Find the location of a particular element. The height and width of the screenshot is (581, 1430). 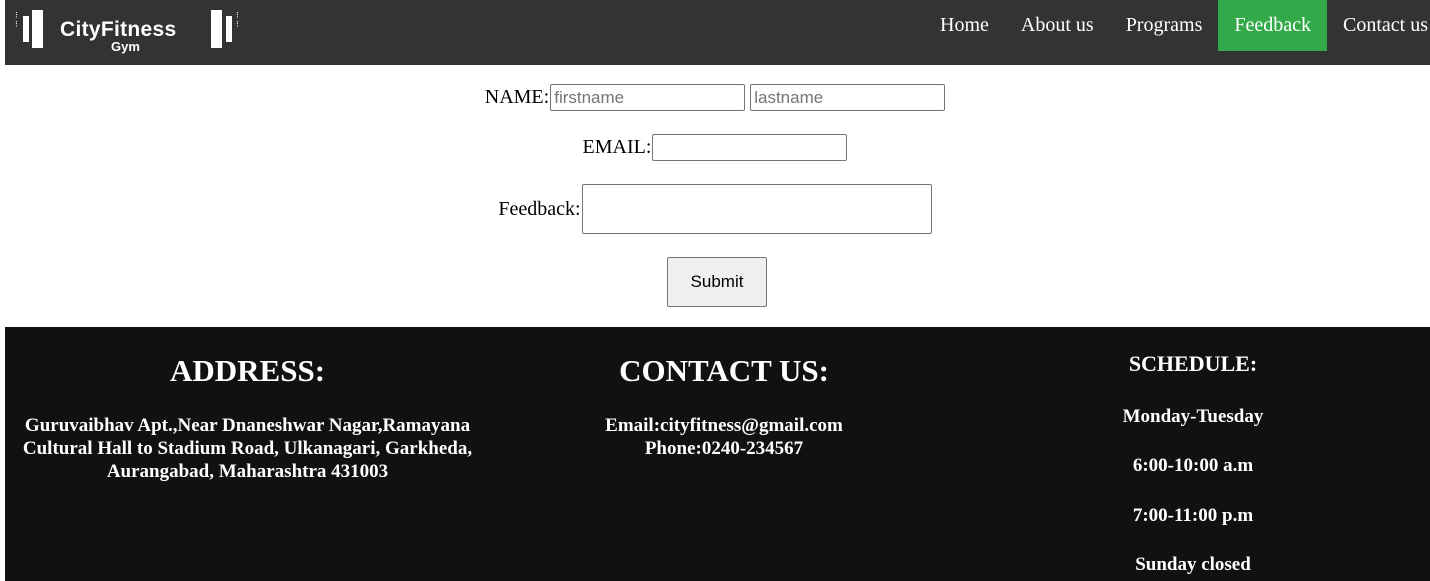

schedule-sunday: Sunday closed is located at coordinates (1193, 564).